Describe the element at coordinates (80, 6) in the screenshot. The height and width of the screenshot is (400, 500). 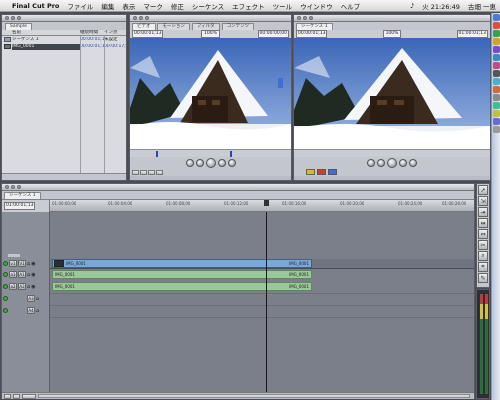
I see `menu-file: ファイル` at that location.